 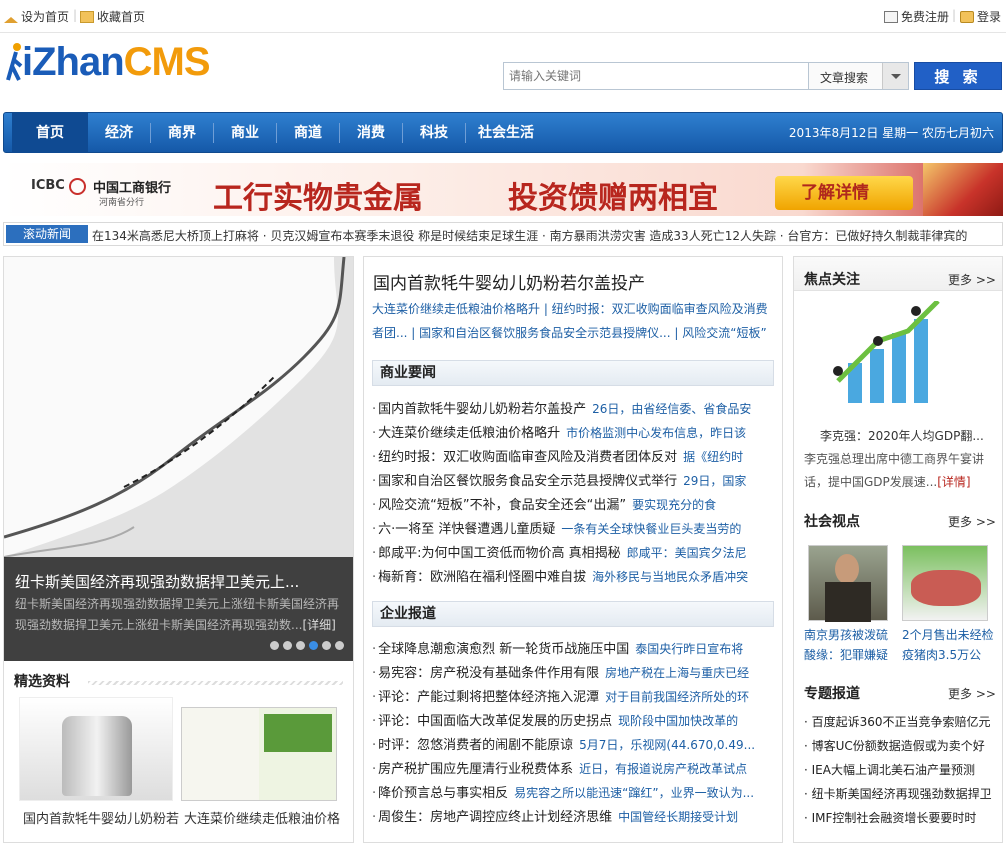 I want to click on headline-links: 大连菜价继续走低粮油价格略升 | 纽约时报：双汇收购面临审查风险及消费, so click(x=574, y=308).